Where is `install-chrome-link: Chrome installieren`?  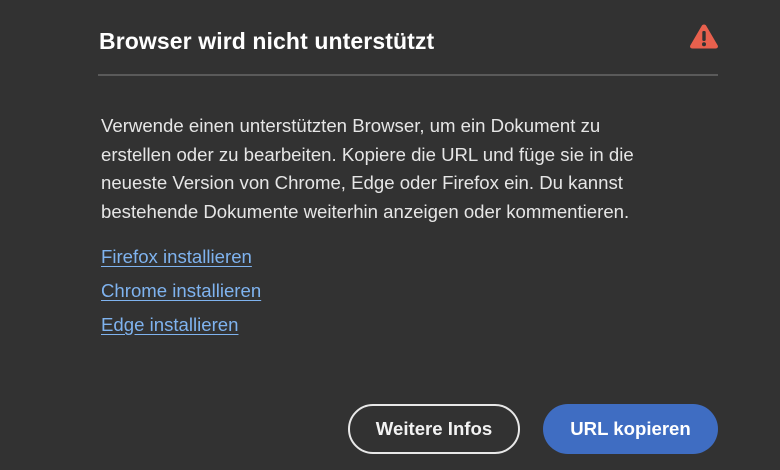 install-chrome-link: Chrome installieren is located at coordinates (181, 291).